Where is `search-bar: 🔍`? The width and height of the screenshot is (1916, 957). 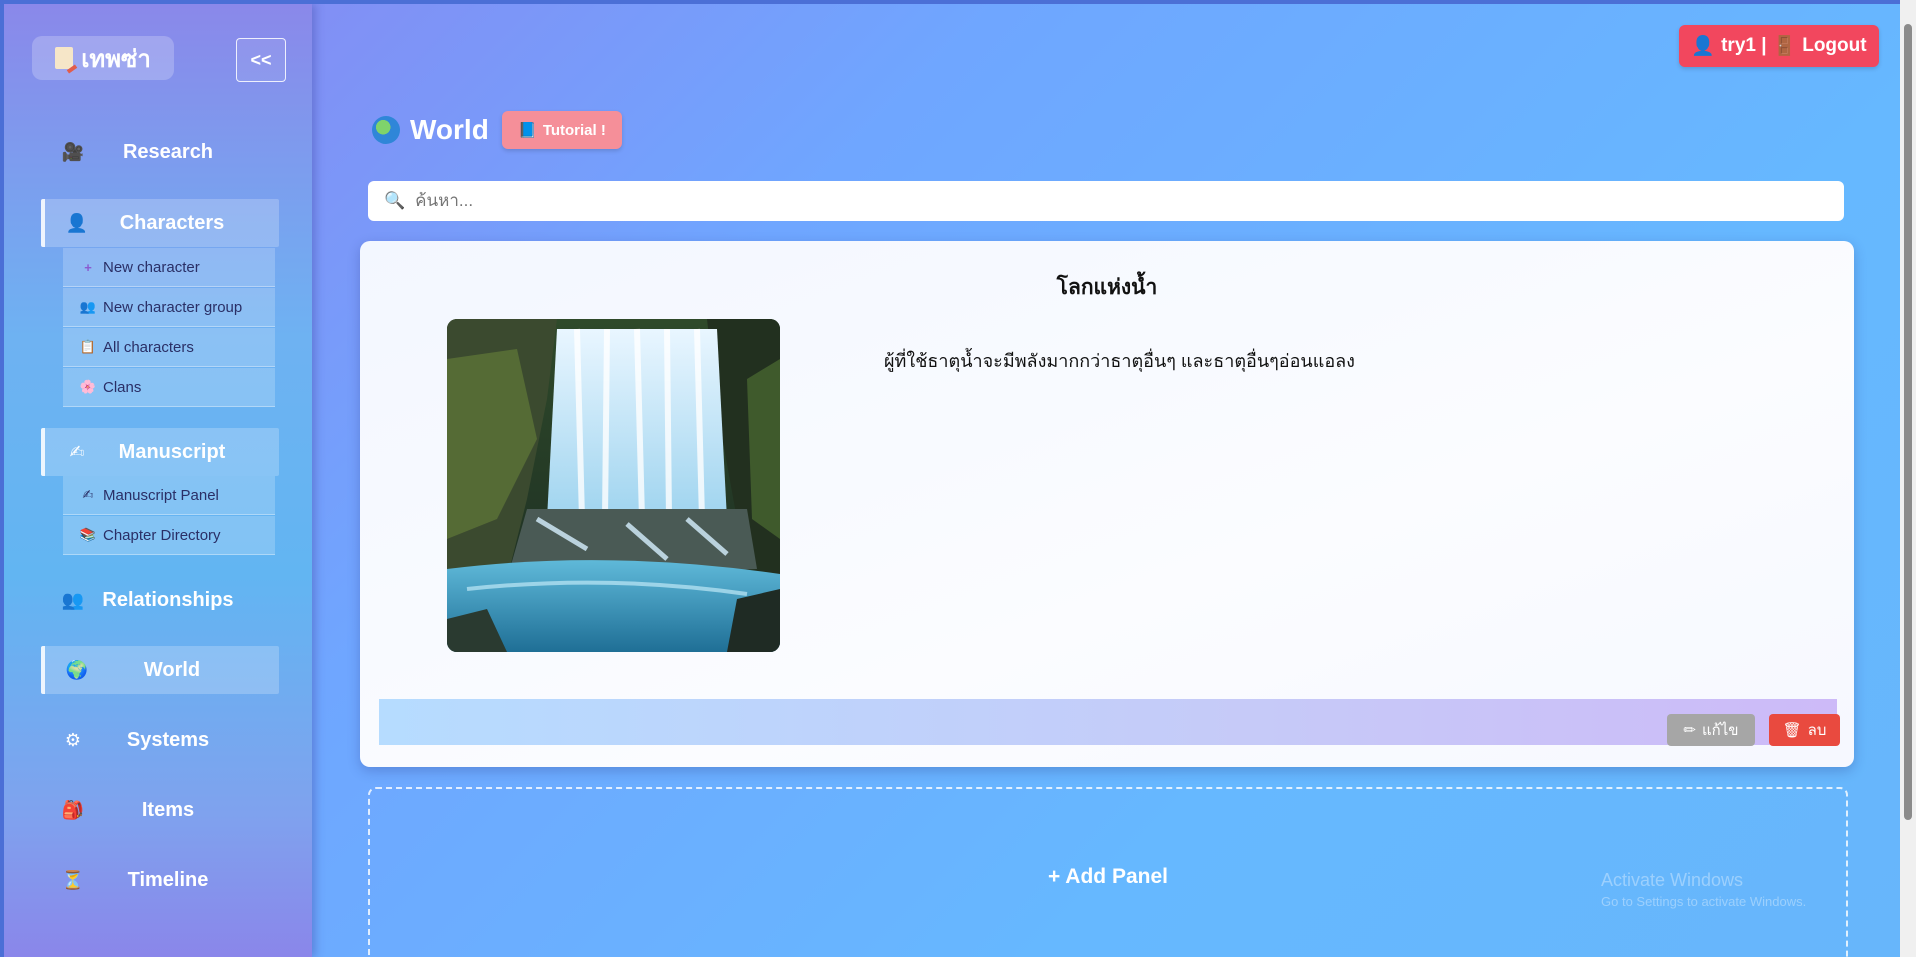 search-bar: 🔍 is located at coordinates (1106, 201).